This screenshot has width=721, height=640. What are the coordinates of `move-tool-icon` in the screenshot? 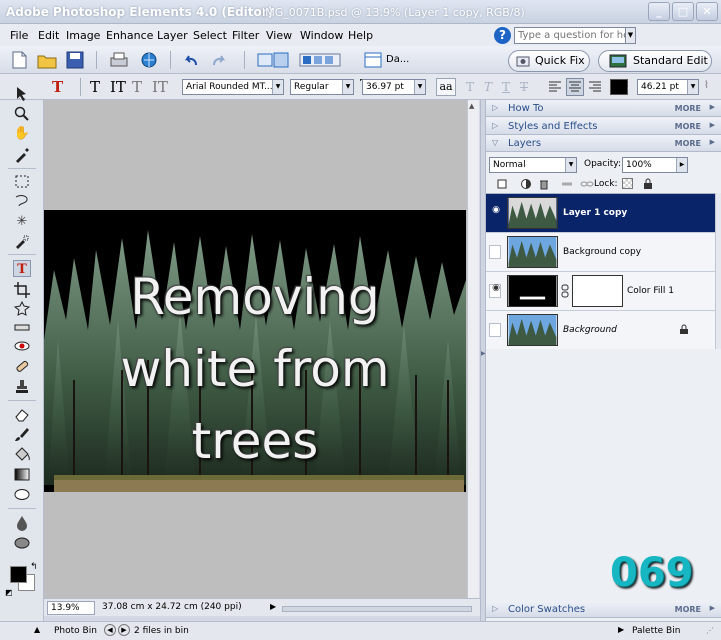 It's located at (22, 93).